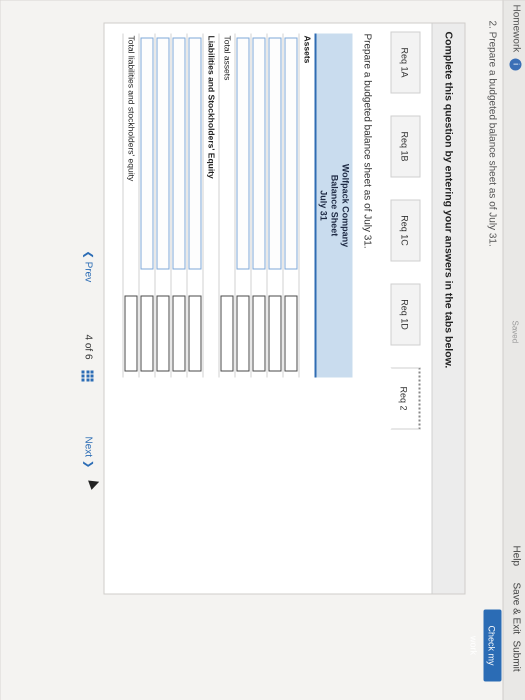 Image resolution: width=525 pixels, height=700 pixels. What do you see at coordinates (307, 49) in the screenshot?
I see `assets-label: Assets` at bounding box center [307, 49].